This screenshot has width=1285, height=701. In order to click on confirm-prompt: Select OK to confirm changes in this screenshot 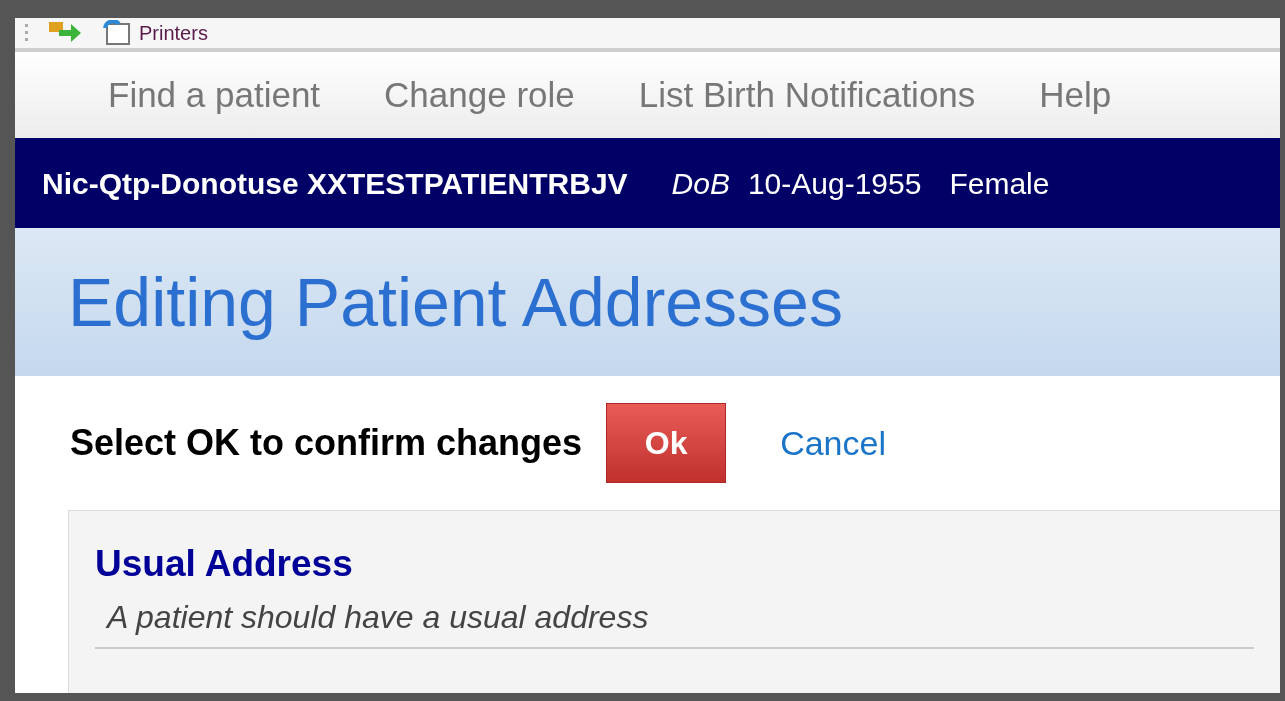, I will do `click(326, 443)`.